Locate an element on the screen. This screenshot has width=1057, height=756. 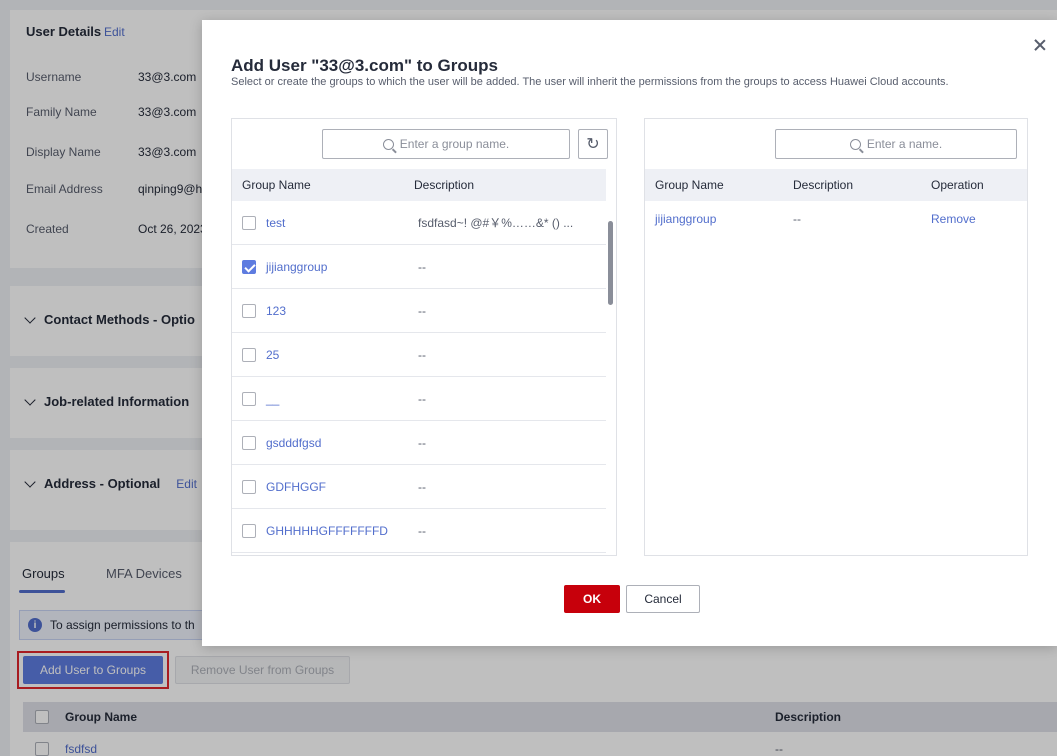
close-icon is located at coordinates (1040, 45).